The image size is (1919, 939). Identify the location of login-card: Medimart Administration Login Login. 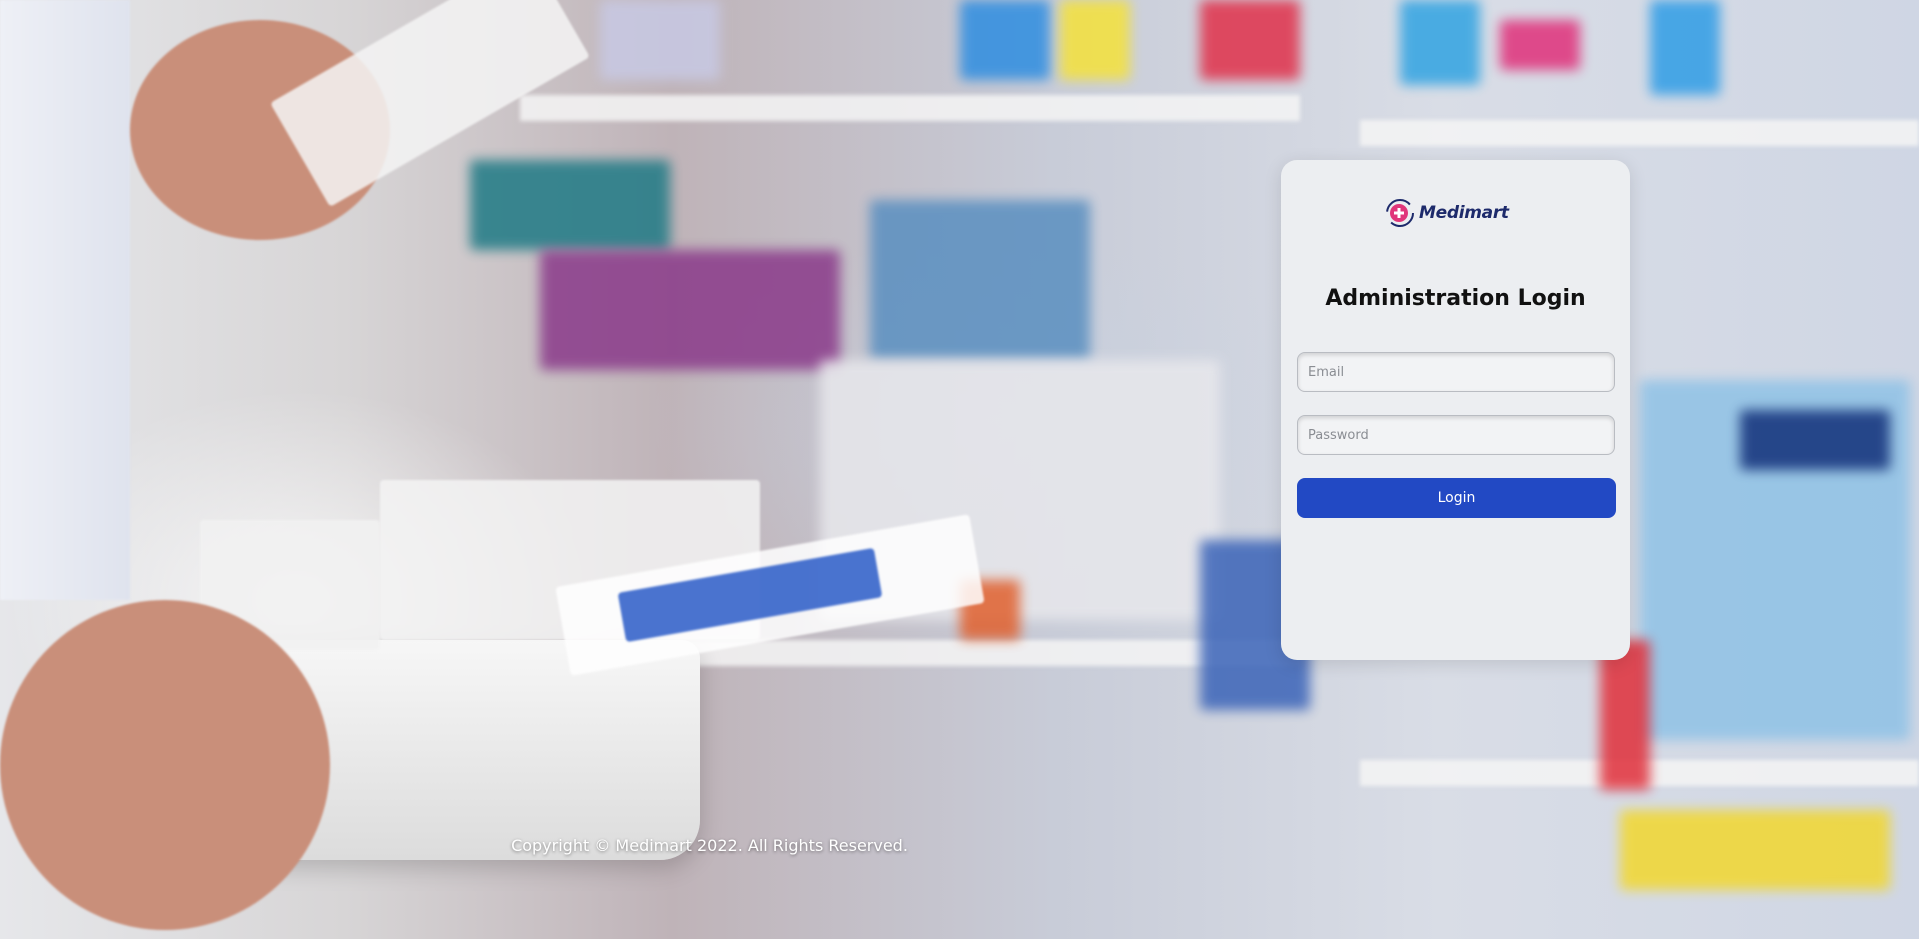
(1455, 410).